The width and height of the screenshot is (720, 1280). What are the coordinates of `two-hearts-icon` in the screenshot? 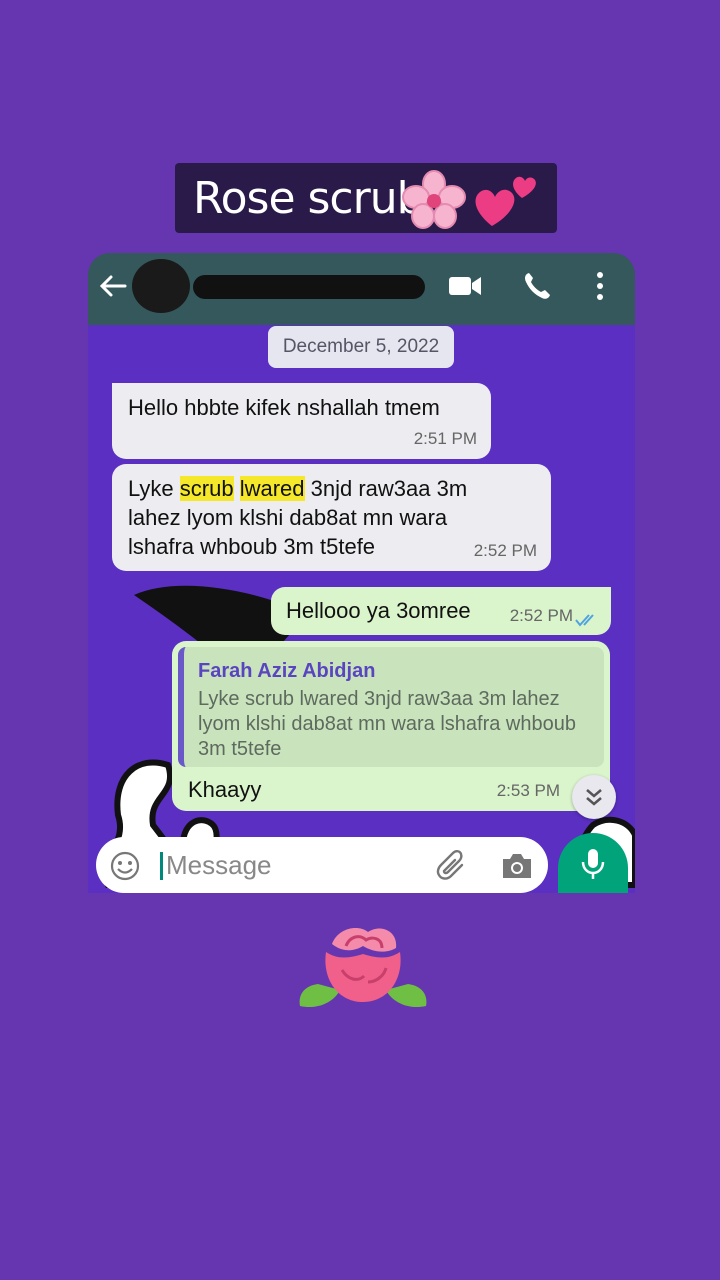 It's located at (505, 201).